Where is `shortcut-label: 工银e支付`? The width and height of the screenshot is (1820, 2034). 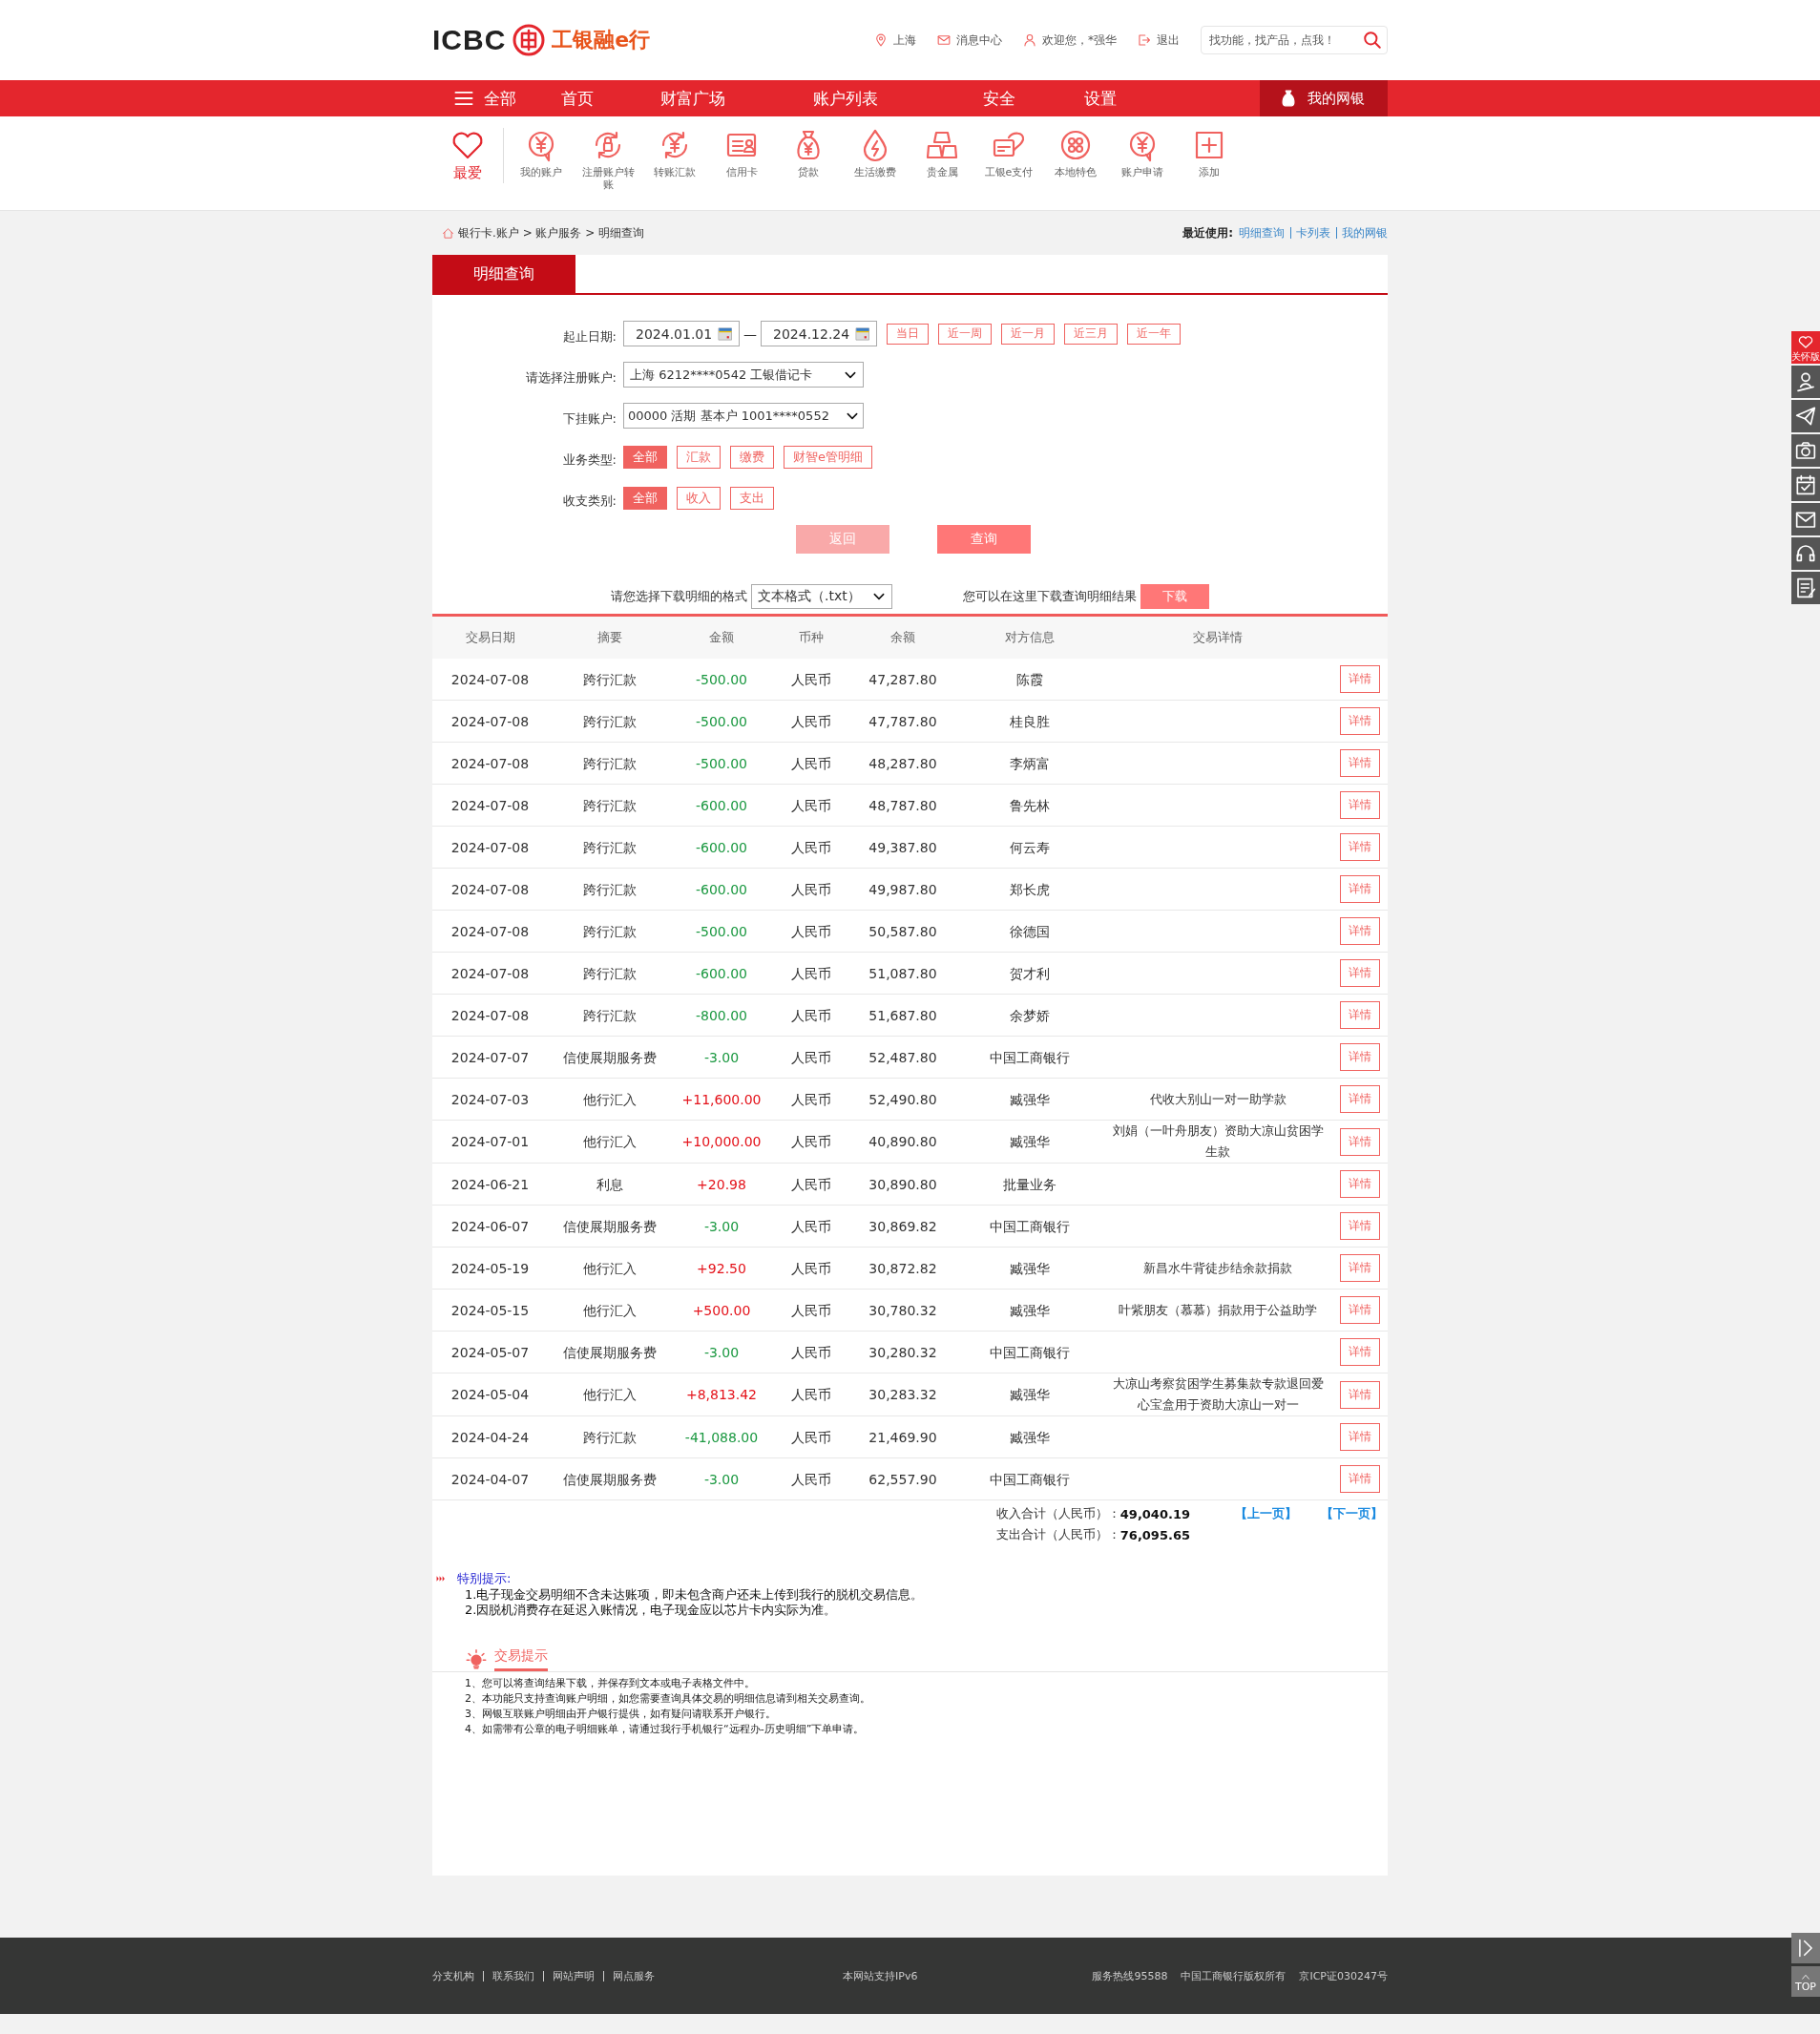 shortcut-label: 工银e支付 is located at coordinates (1009, 172).